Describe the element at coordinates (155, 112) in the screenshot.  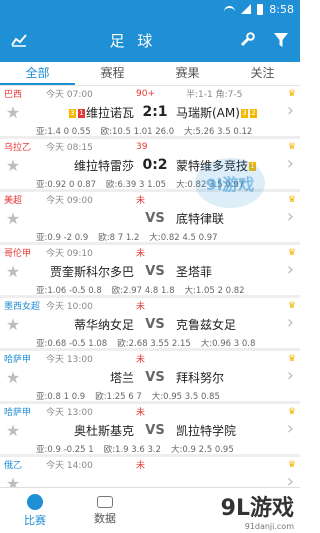
I see `score: 2:1` at that location.